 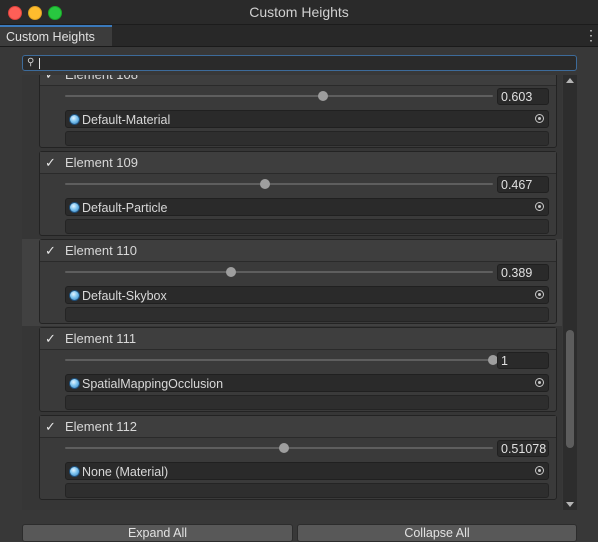 I want to click on element-label: Element 112, so click(x=101, y=426).